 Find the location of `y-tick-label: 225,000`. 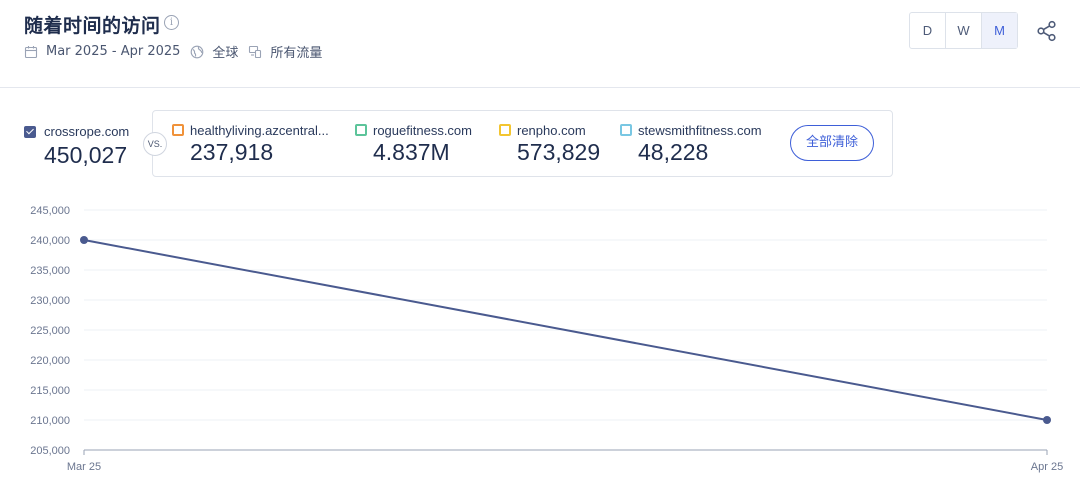

y-tick-label: 225,000 is located at coordinates (50, 331).